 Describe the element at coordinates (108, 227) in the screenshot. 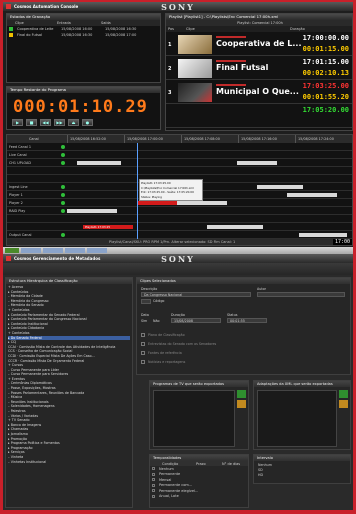

I see `timeline-clip-playing: Playlist1 17:03:25` at that location.